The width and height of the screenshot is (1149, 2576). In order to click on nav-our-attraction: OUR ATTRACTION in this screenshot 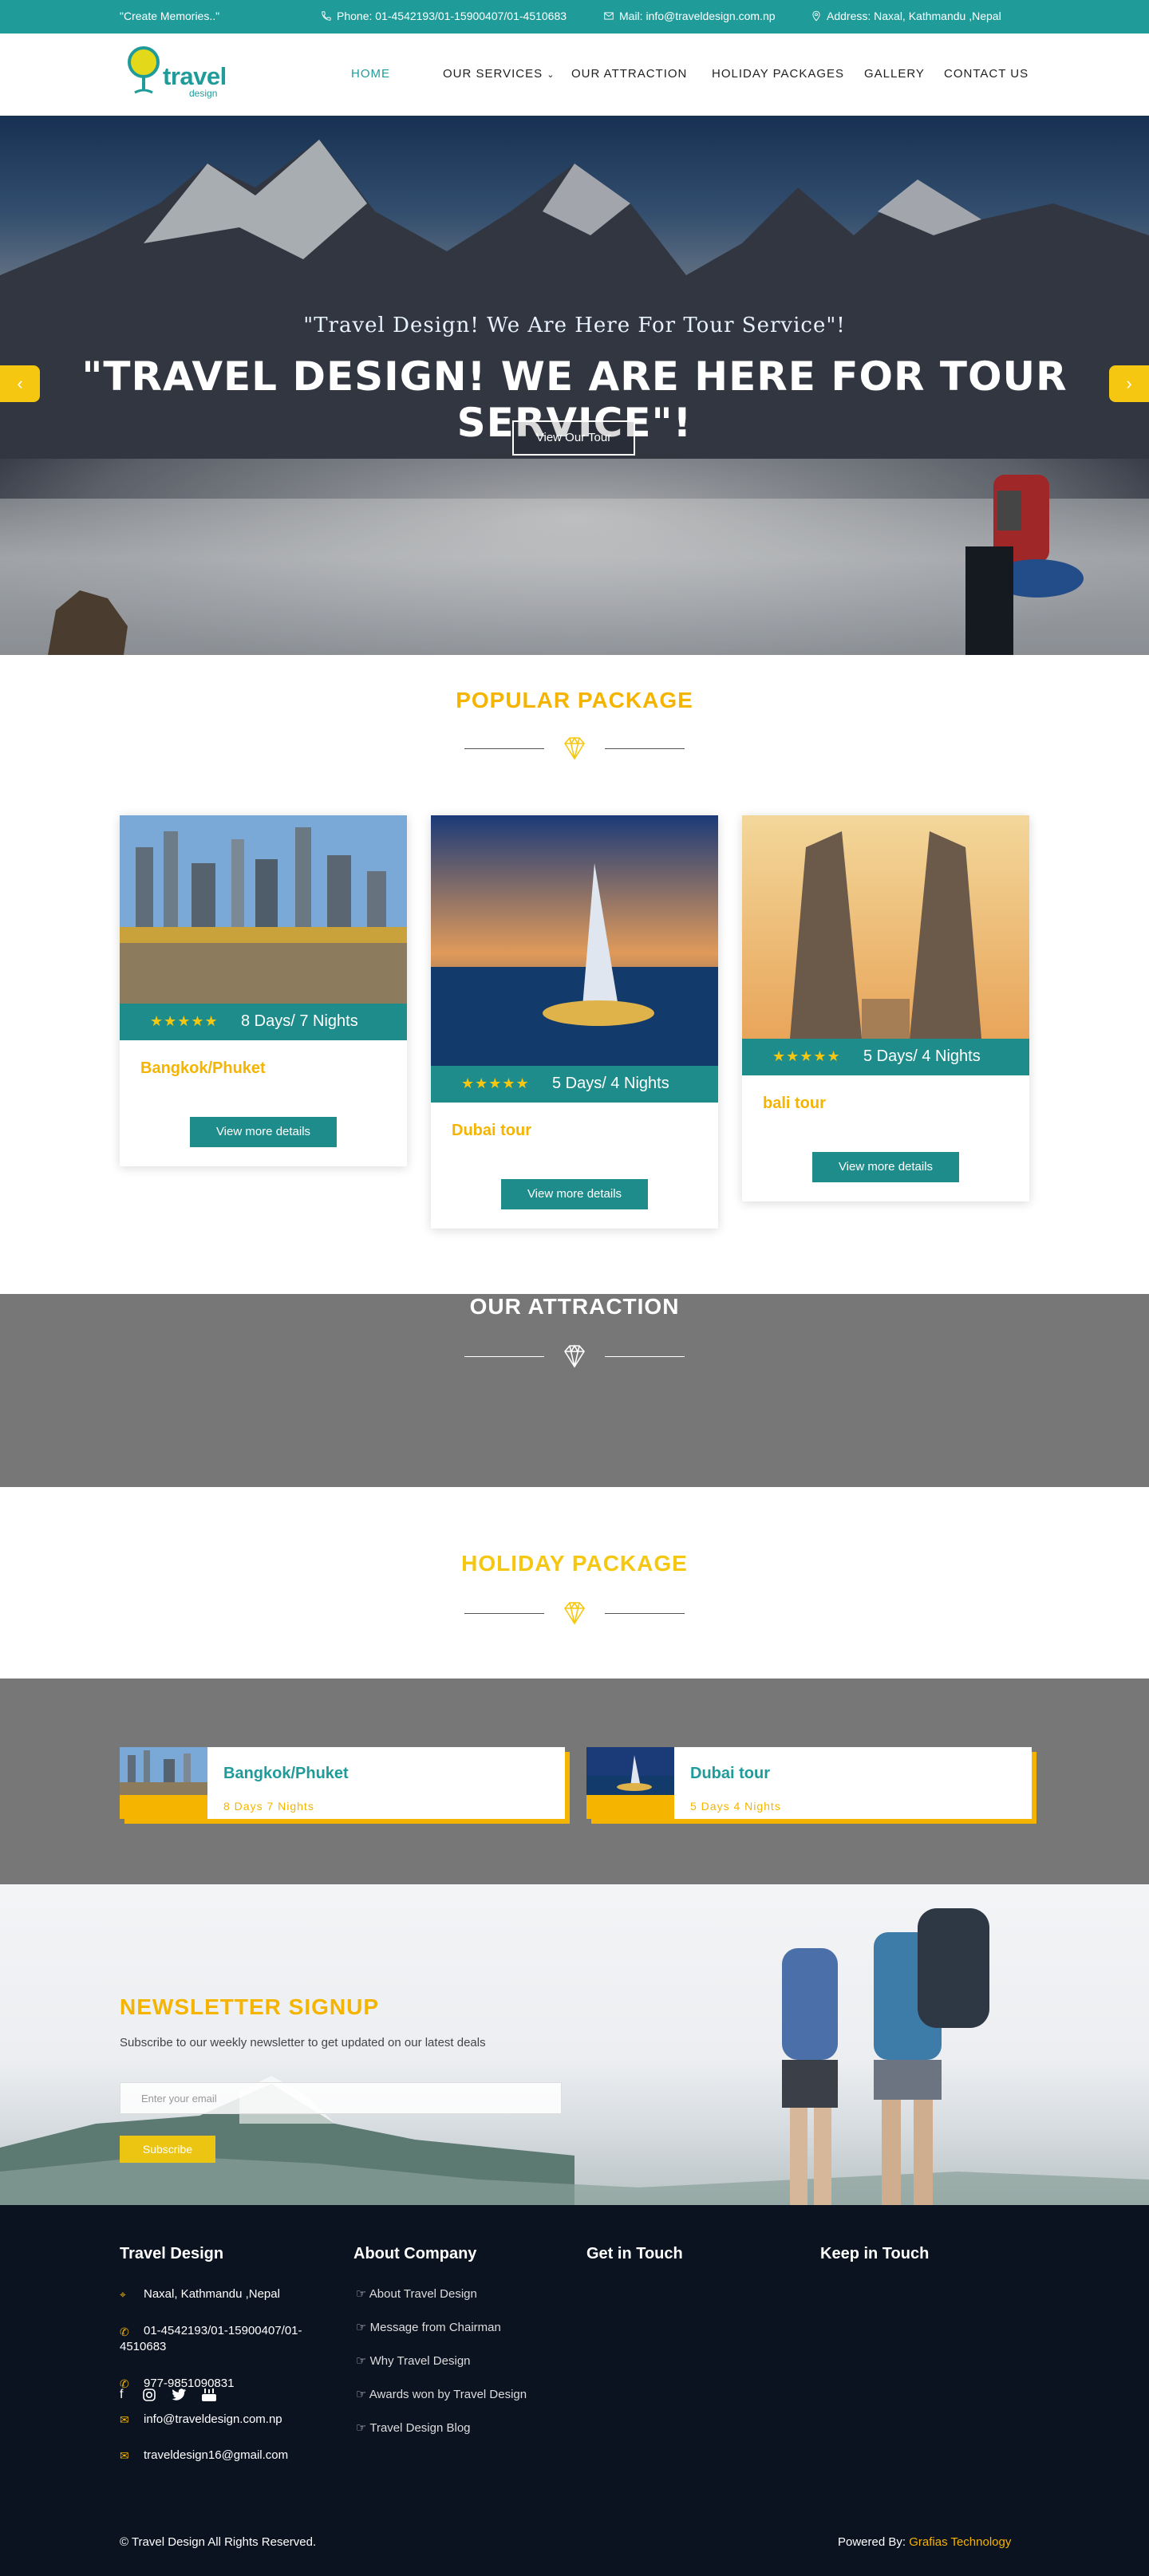, I will do `click(629, 74)`.